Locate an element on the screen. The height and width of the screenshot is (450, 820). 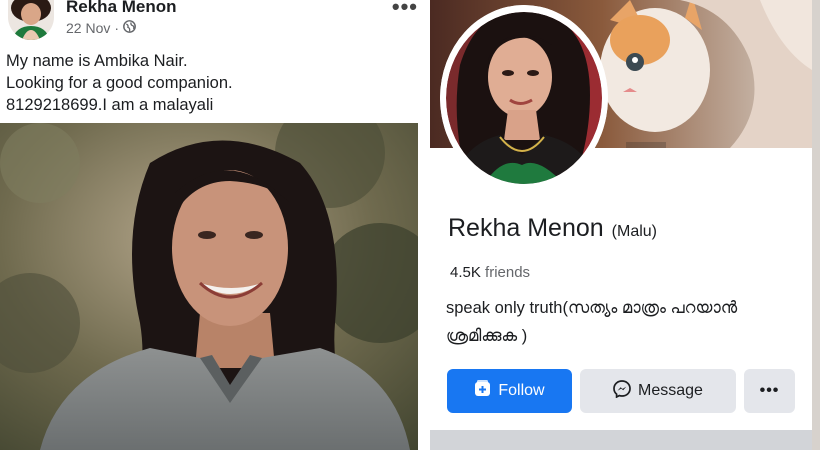
post-author-avatar is located at coordinates (31, 20).